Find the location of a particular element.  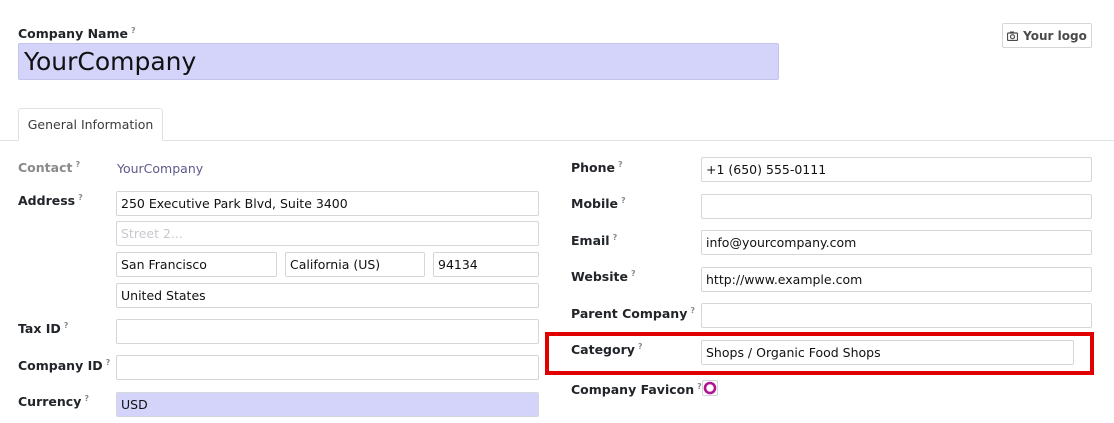

contact-label: Contact? is located at coordinates (49, 168).